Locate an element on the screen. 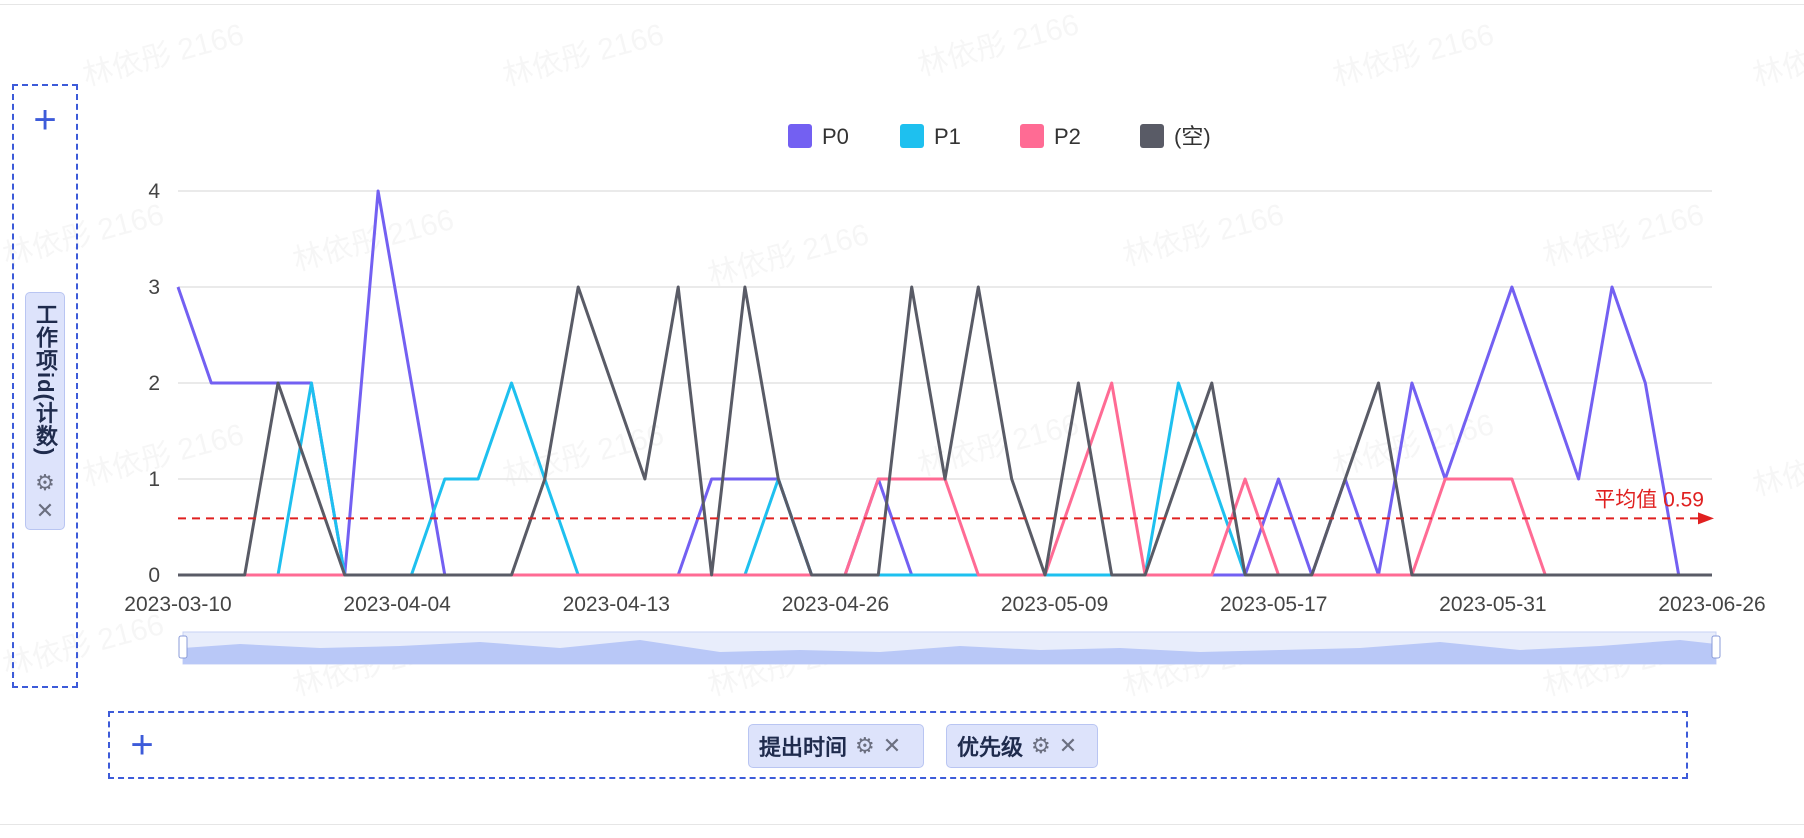  y-field-label: 工作项id(计数) is located at coordinates (45, 380).